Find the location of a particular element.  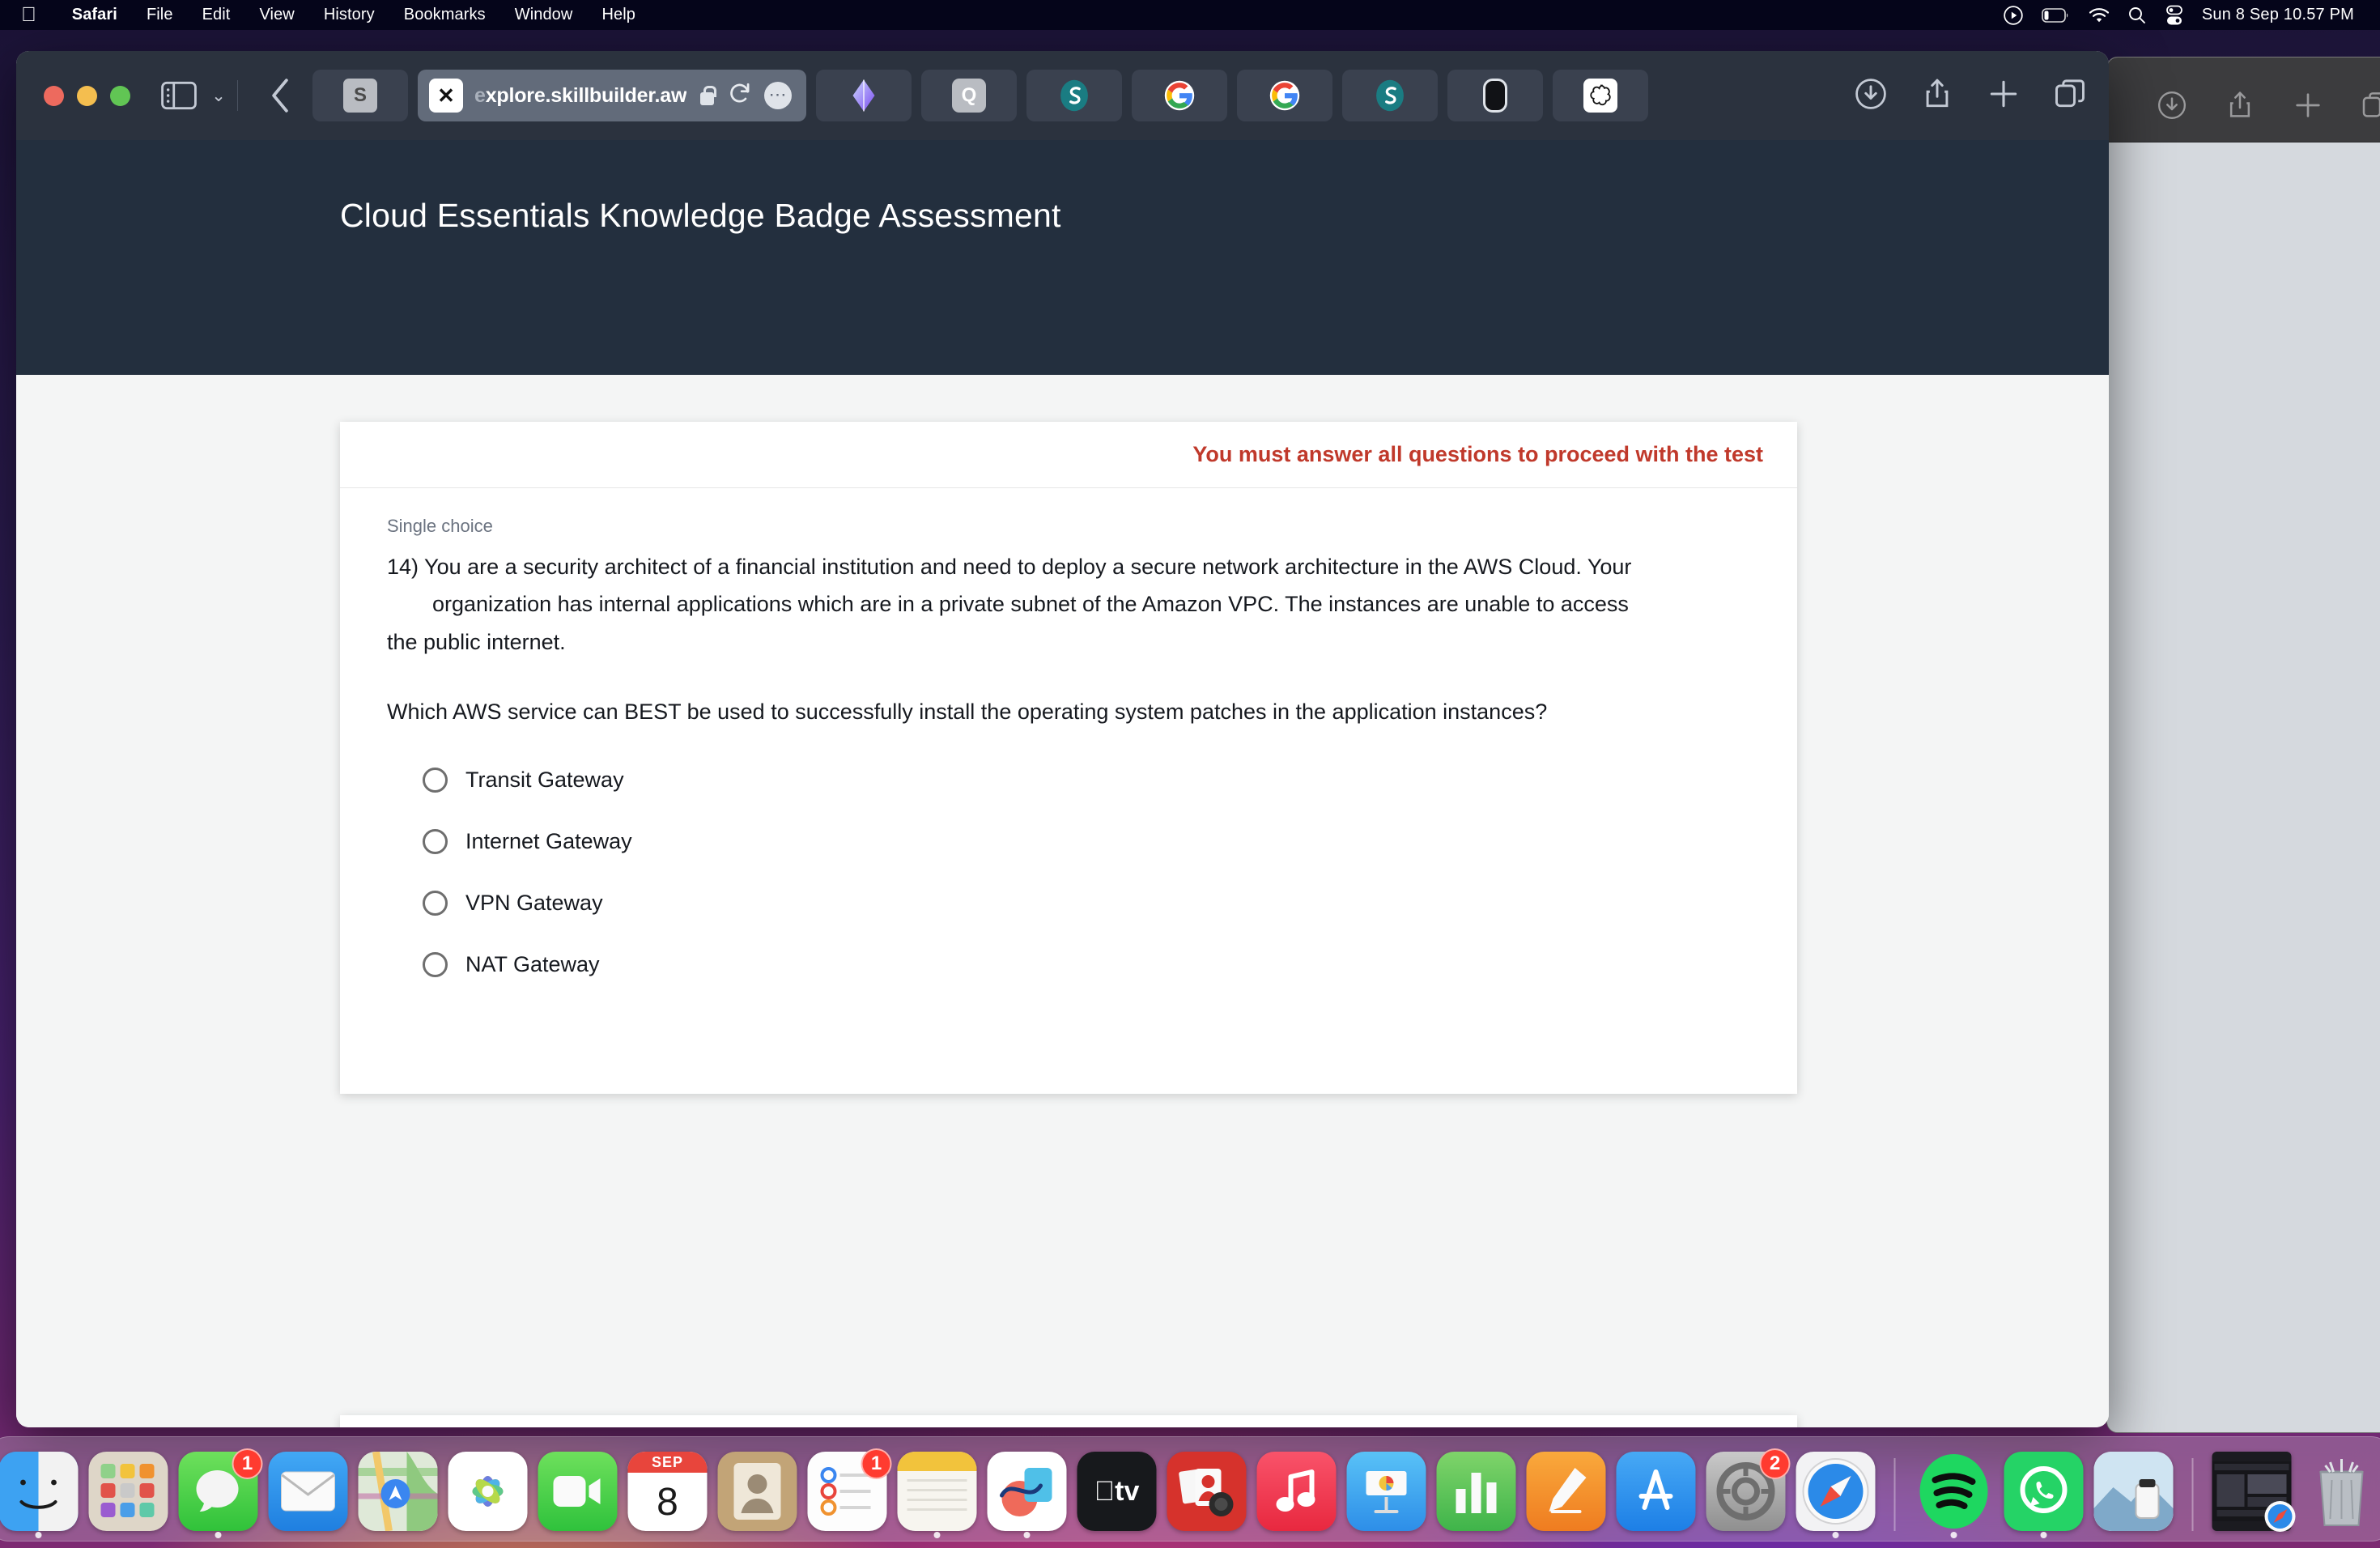

s-letter-favicon: S is located at coordinates (360, 96).